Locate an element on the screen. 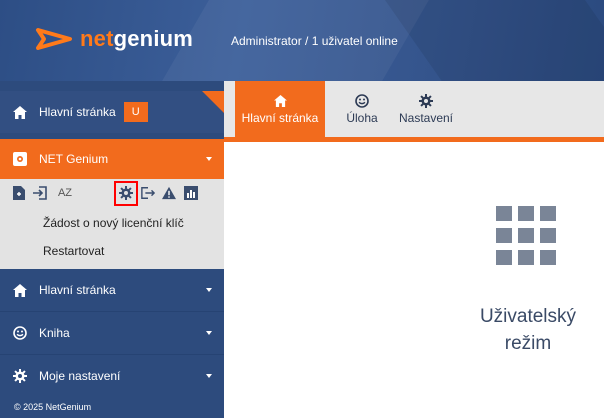 Image resolution: width=604 pixels, height=418 pixels. mode-label-line2: režim is located at coordinates (528, 343).